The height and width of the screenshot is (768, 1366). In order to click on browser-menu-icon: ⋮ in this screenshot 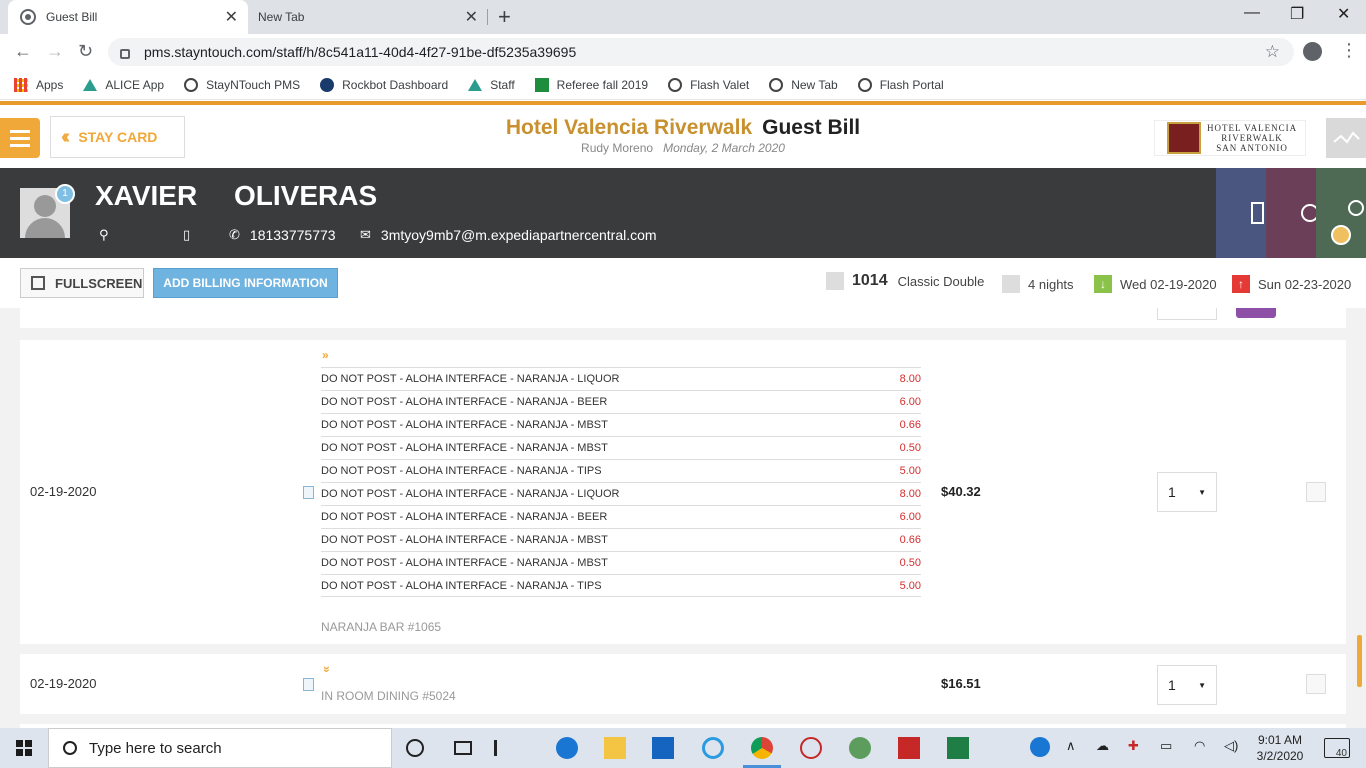, I will do `click(1349, 50)`.